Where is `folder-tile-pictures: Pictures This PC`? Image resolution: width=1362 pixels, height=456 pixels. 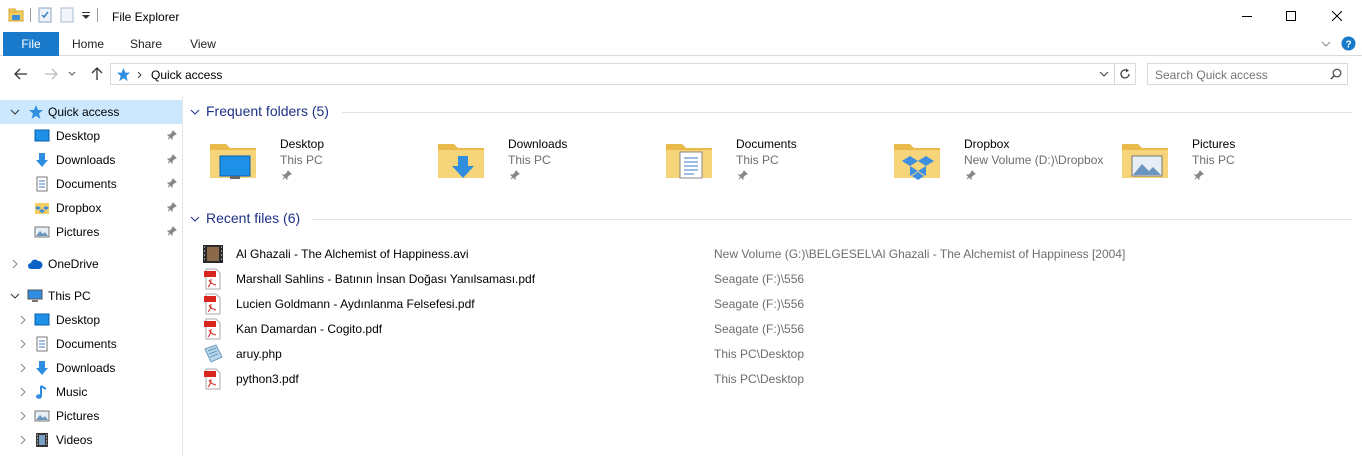
folder-tile-pictures: Pictures This PC is located at coordinates (1230, 160).